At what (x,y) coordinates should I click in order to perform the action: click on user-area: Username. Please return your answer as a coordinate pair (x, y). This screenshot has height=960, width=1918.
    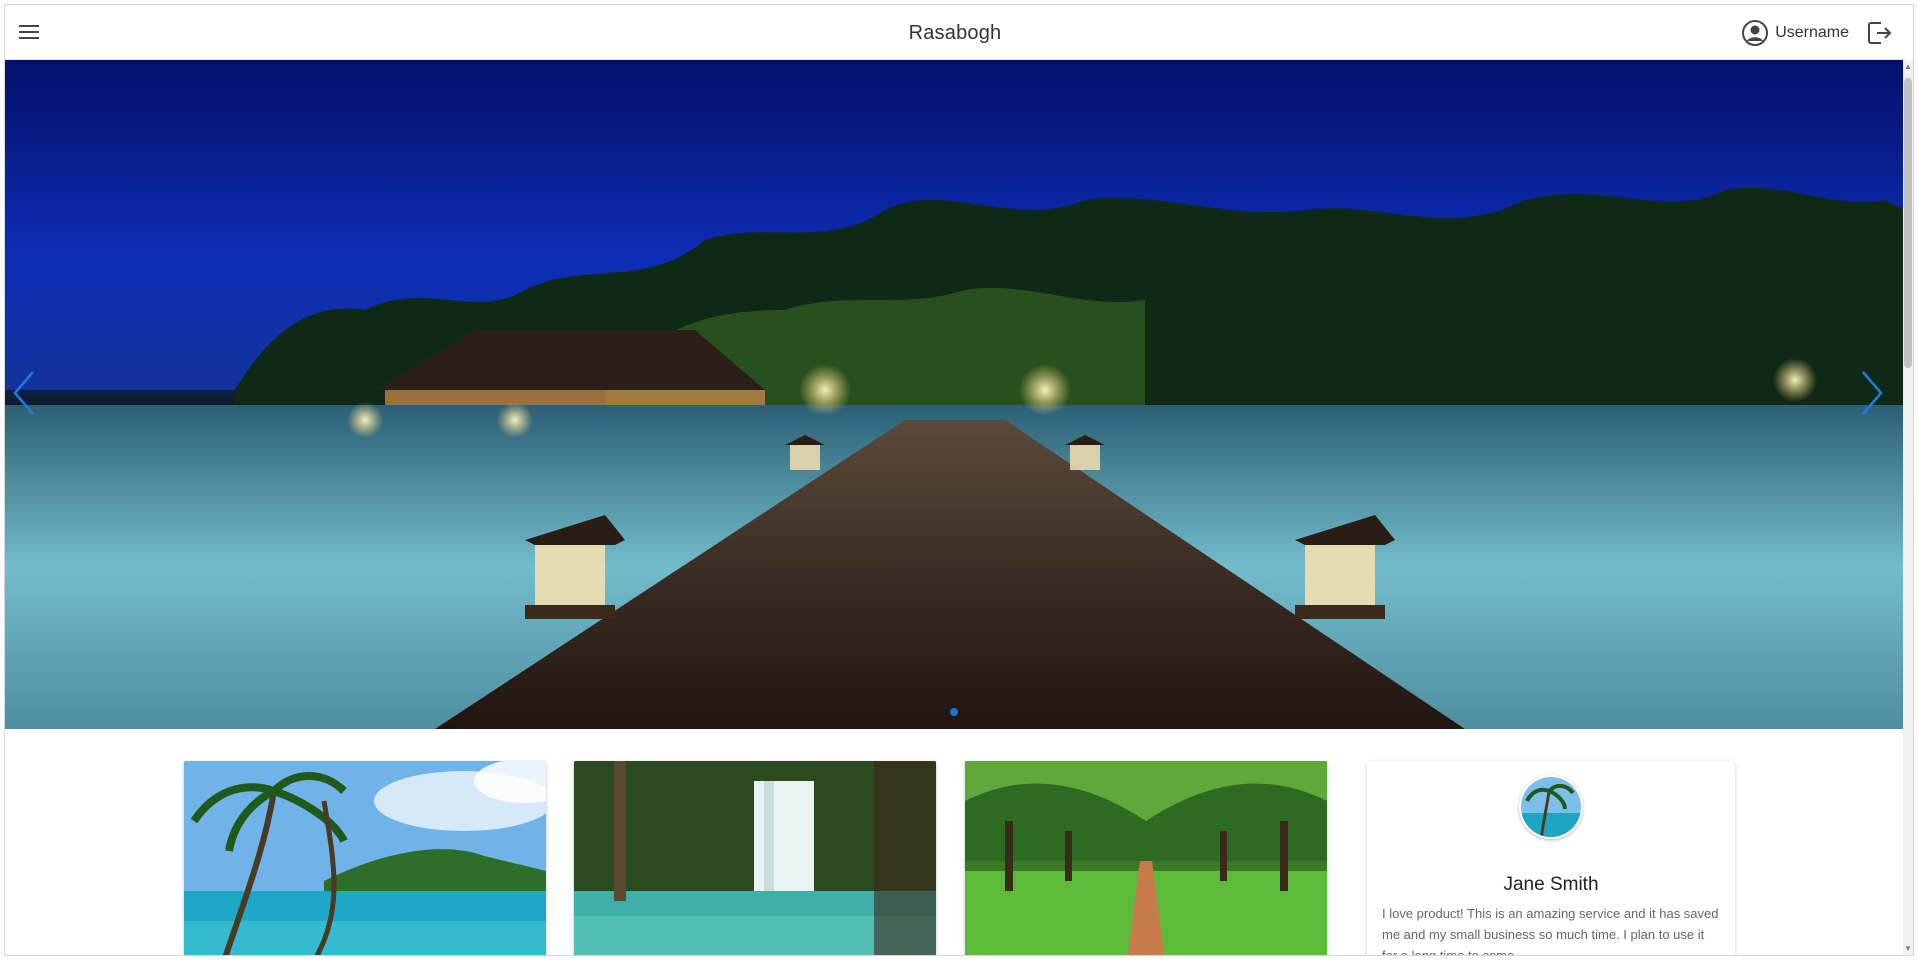
    Looking at the image, I should click on (1817, 33).